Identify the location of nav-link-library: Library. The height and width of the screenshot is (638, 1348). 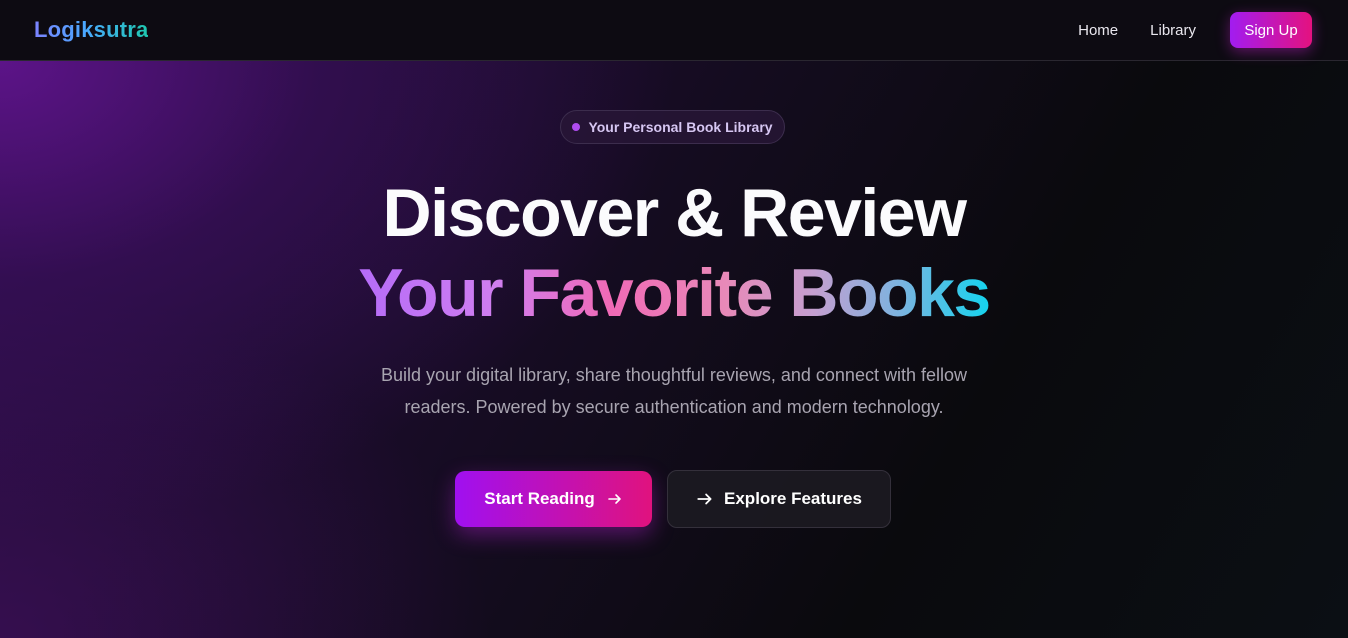
(1173, 30).